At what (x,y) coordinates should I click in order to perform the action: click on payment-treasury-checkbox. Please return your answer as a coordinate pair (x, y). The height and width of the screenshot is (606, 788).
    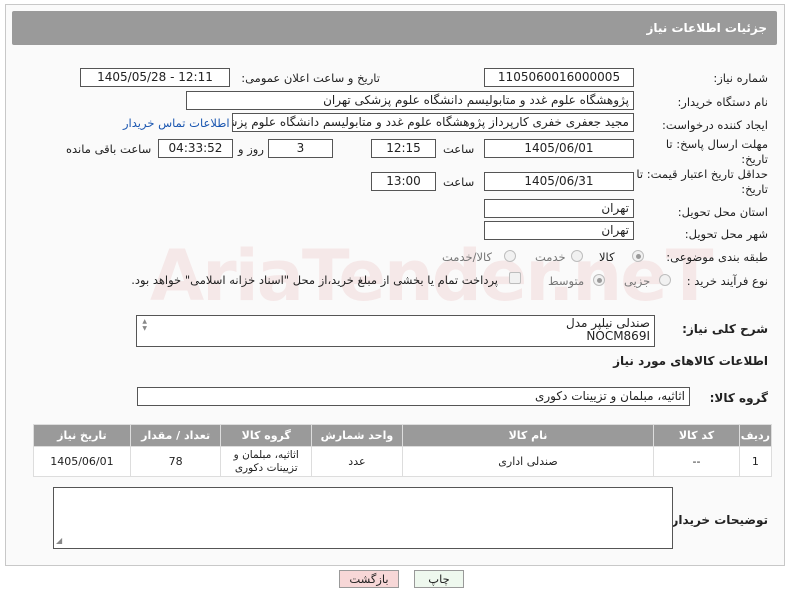
    Looking at the image, I should click on (515, 278).